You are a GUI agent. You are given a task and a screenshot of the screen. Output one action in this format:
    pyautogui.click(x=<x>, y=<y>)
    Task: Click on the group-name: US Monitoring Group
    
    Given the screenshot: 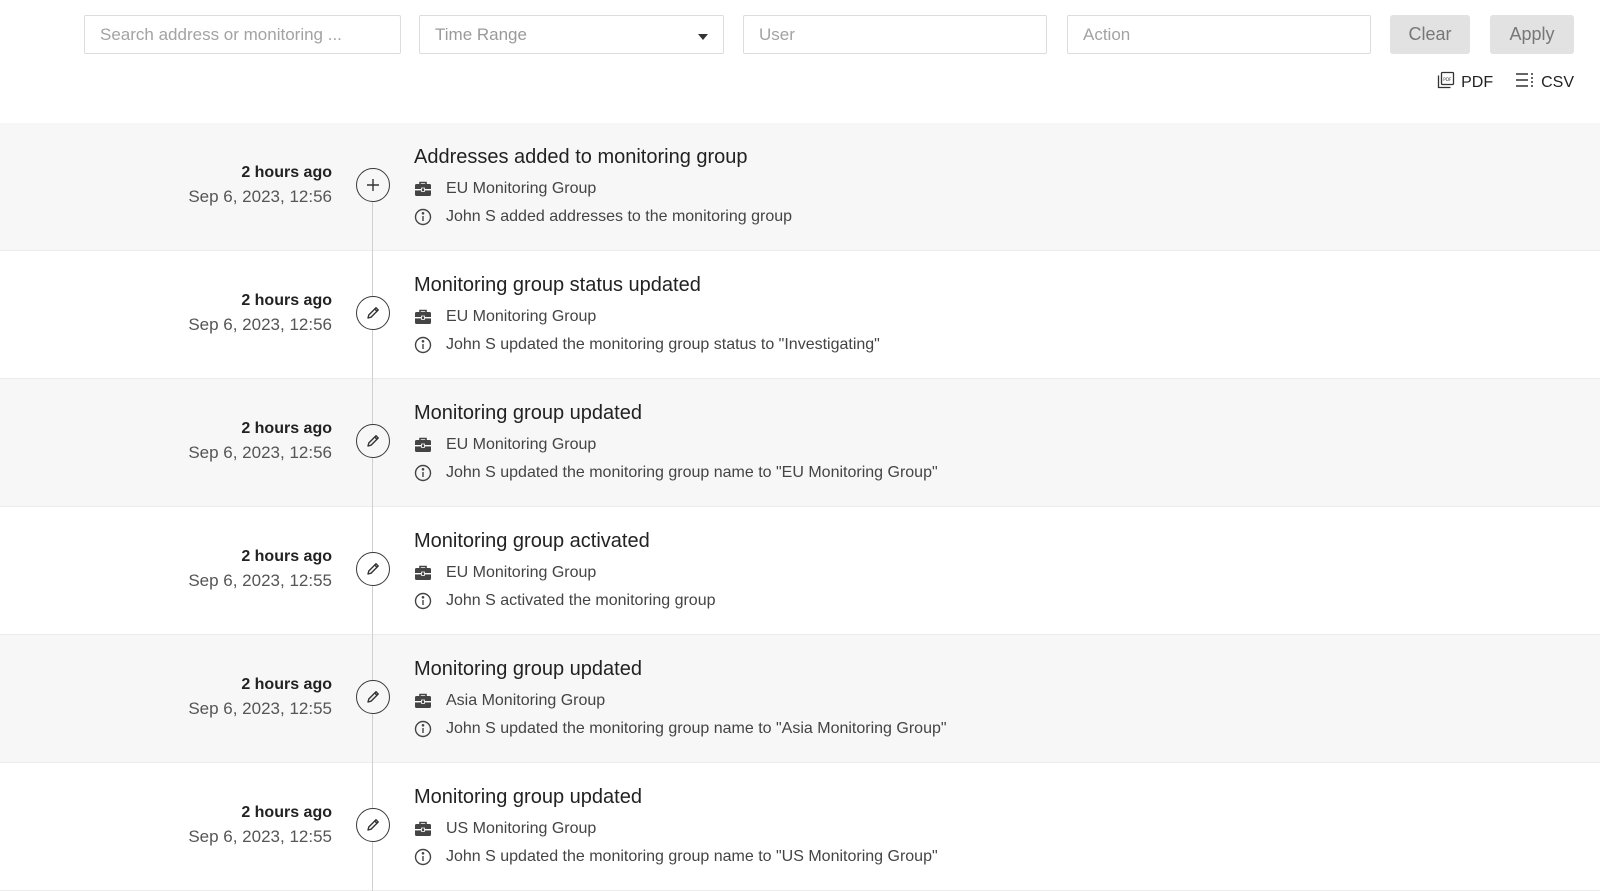 What is the action you would take?
    pyautogui.click(x=521, y=828)
    